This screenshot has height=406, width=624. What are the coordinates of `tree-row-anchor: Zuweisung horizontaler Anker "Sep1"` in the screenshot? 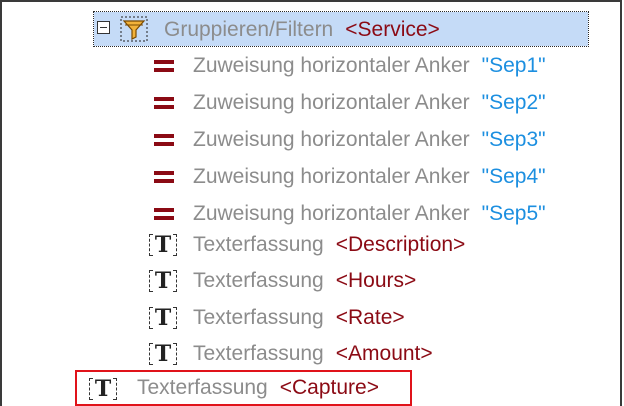 It's located at (369, 66).